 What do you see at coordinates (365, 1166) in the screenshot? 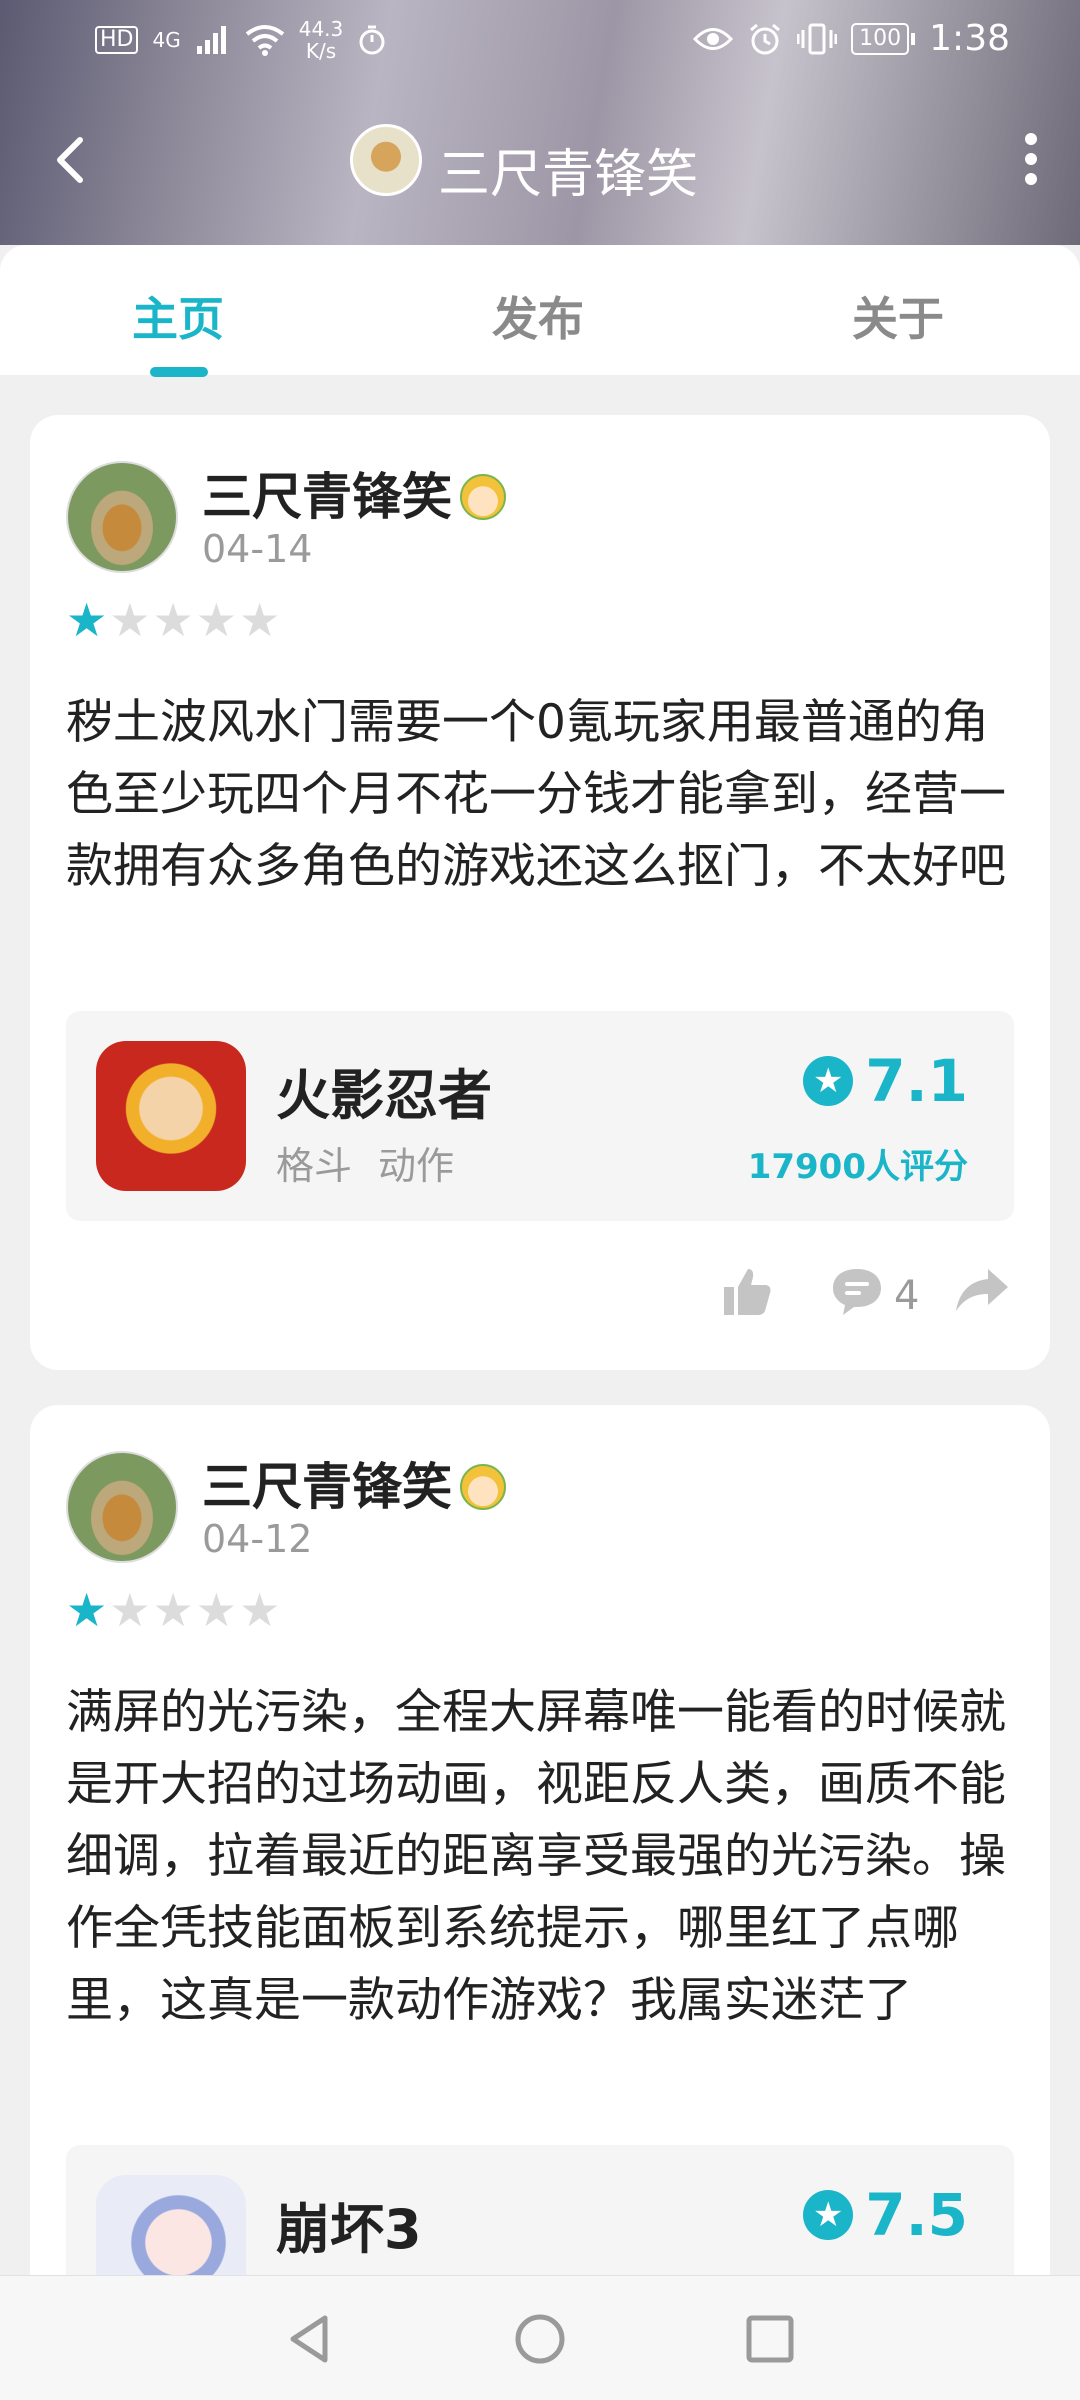
I see `game-tags: 格斗 动作` at bounding box center [365, 1166].